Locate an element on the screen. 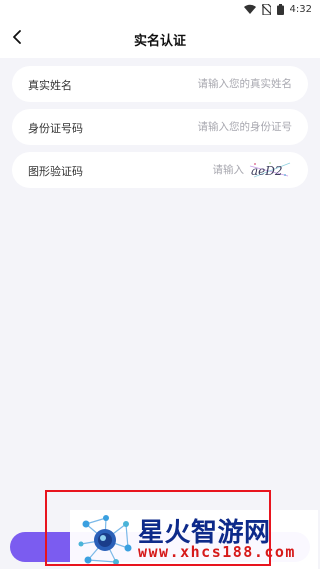 The height and width of the screenshot is (569, 320). id-number-input is located at coordinates (222, 127).